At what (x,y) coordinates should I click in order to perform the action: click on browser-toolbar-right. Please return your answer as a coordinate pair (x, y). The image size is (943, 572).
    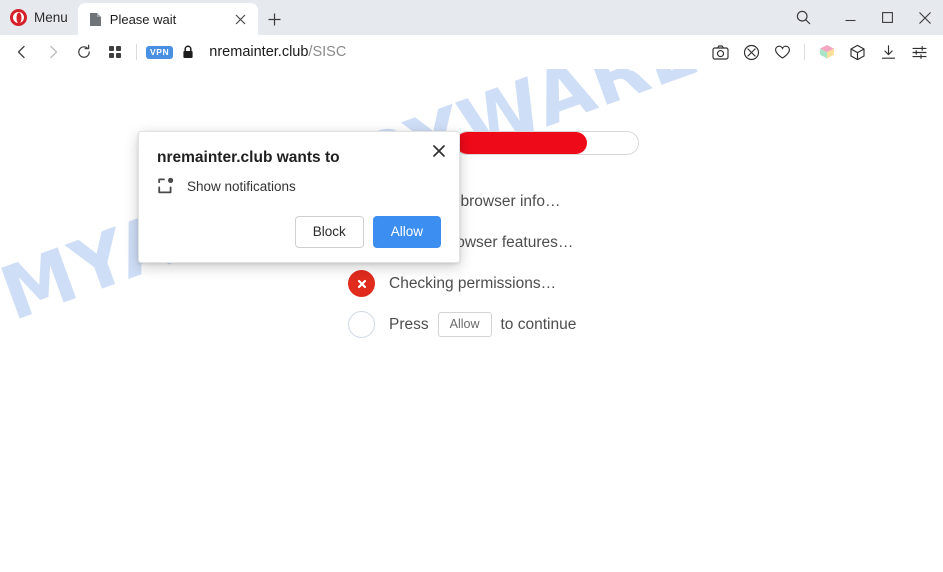
    Looking at the image, I should click on (824, 52).